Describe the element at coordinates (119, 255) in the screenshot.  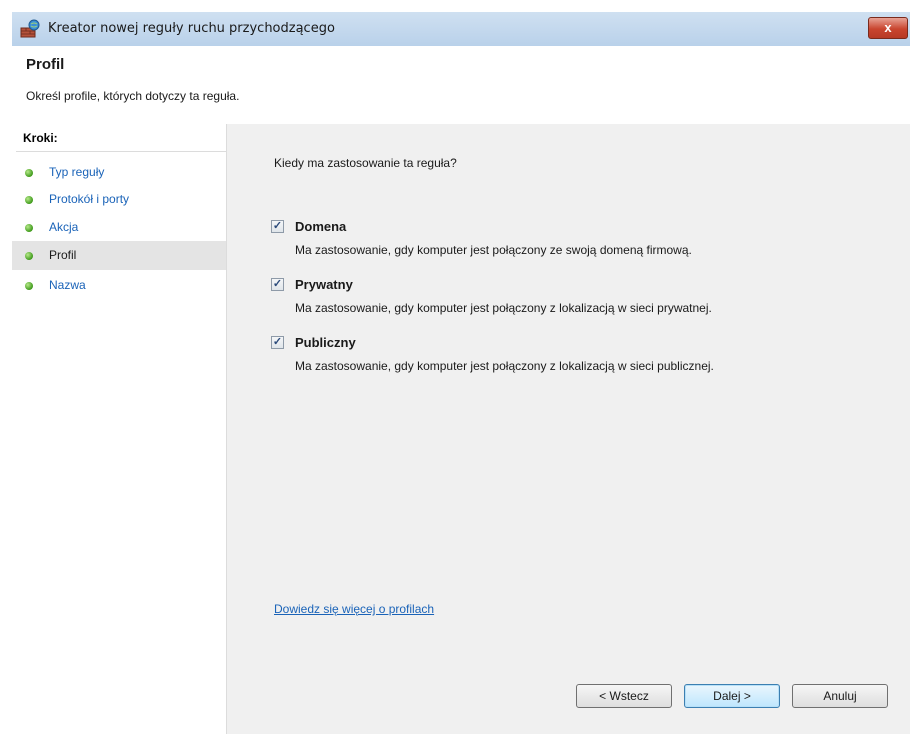
I see `step-item-profil: Profil` at that location.